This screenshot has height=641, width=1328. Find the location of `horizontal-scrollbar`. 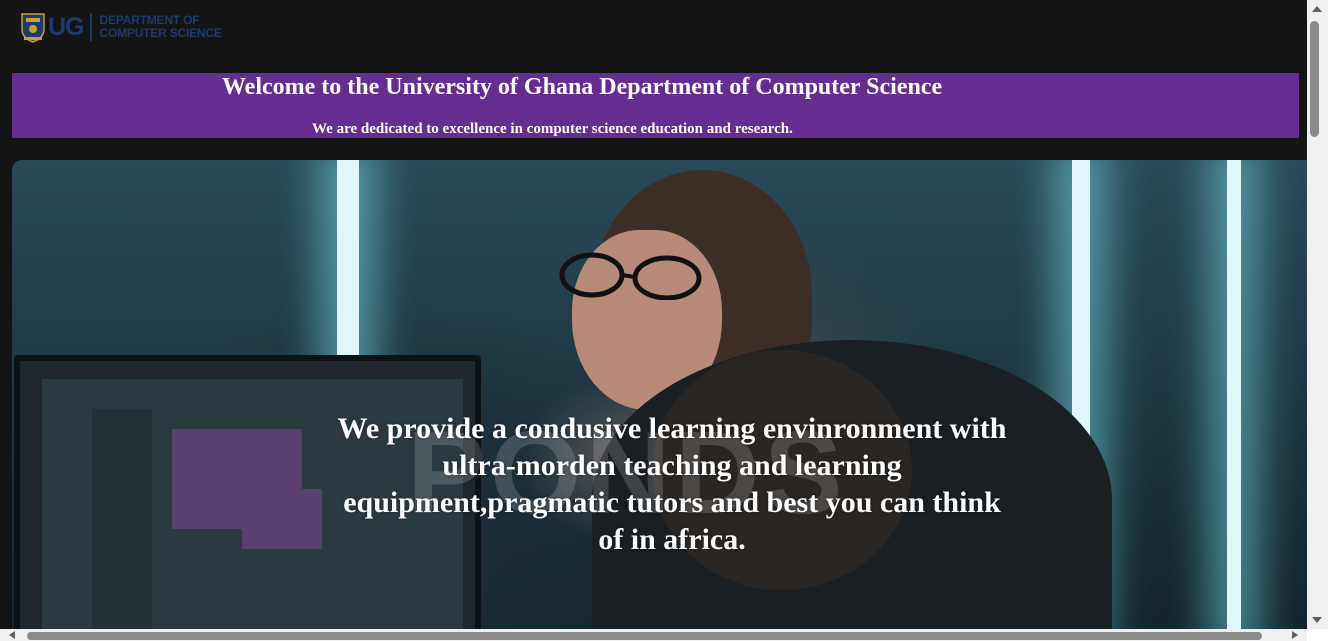

horizontal-scrollbar is located at coordinates (653, 635).